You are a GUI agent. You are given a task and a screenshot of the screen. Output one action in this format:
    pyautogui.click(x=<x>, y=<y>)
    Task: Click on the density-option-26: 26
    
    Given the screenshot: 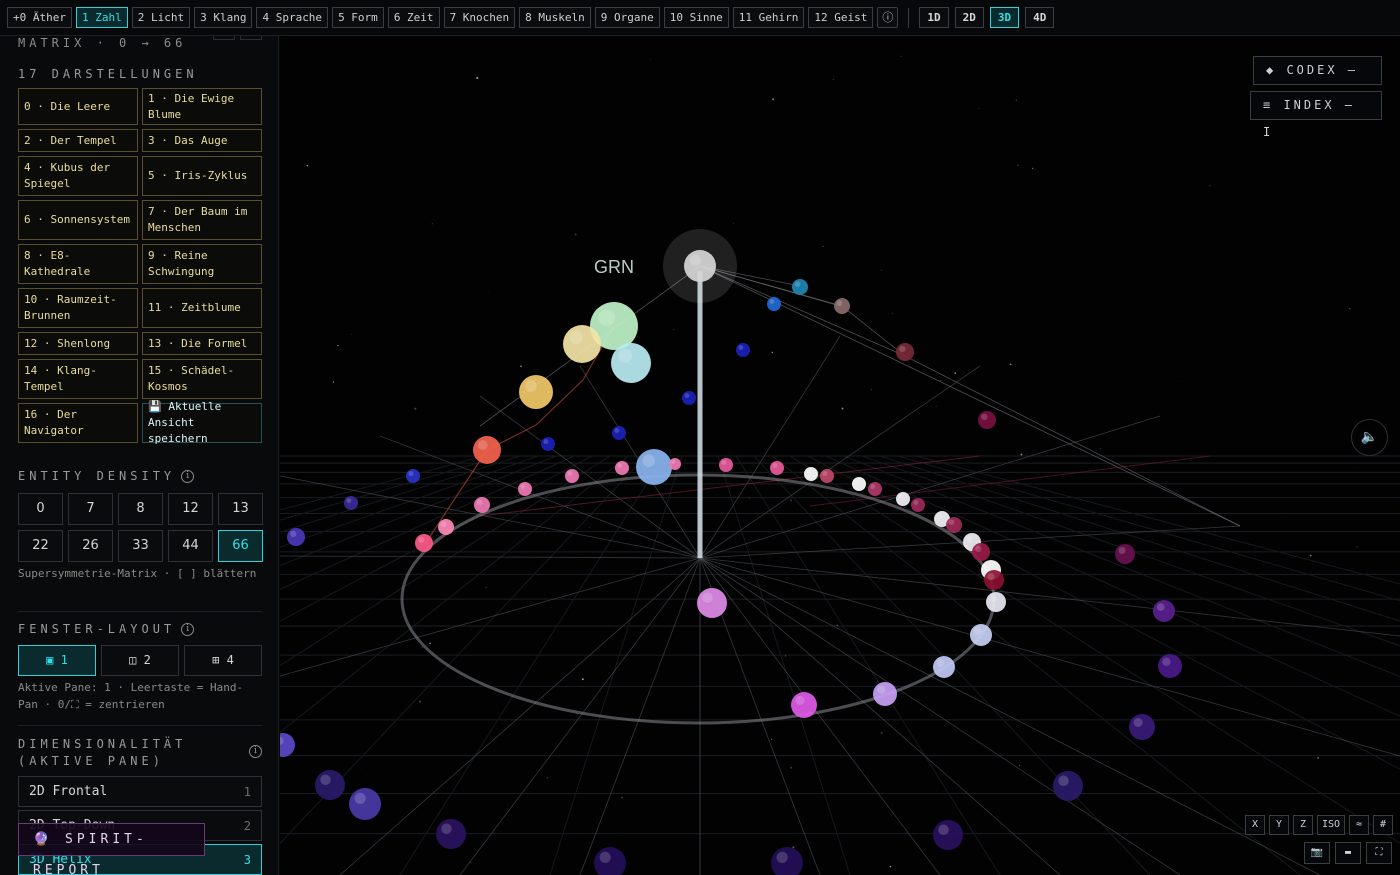 What is the action you would take?
    pyautogui.click(x=90, y=546)
    